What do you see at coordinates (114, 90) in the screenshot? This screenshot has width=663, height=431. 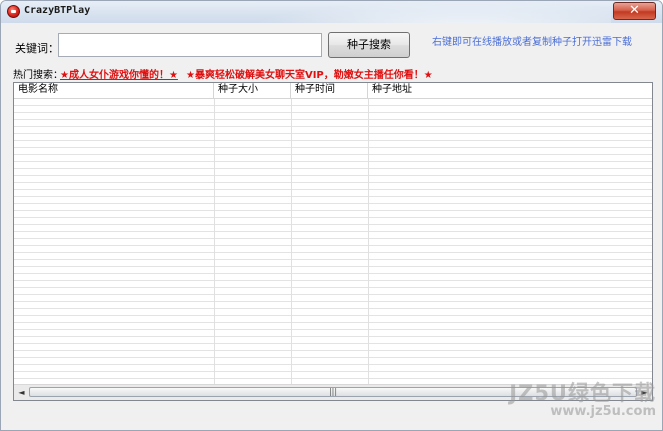 I see `column-header-movie-name: 电影名称` at bounding box center [114, 90].